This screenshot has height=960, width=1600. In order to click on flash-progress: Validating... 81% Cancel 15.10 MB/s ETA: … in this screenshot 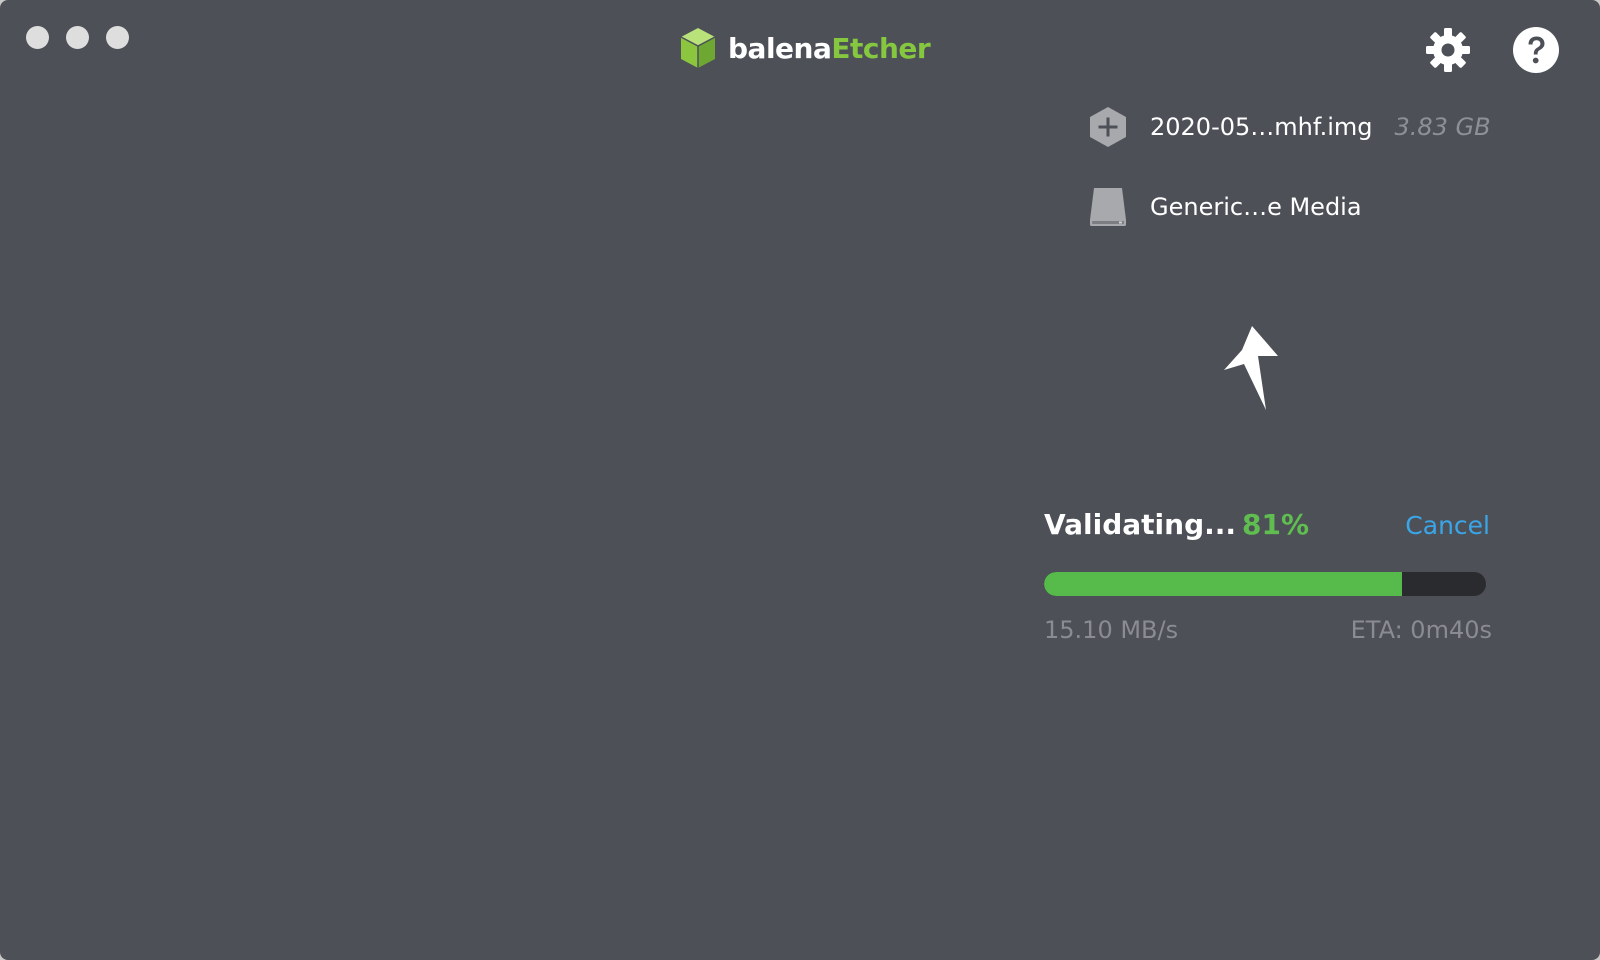, I will do `click(1268, 576)`.